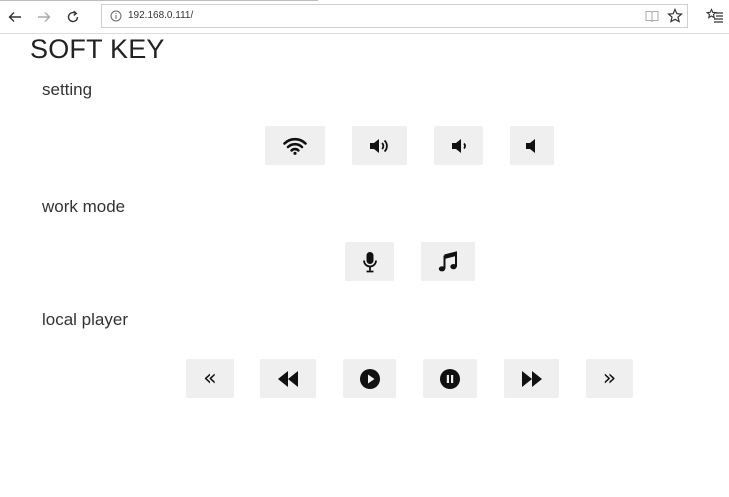  I want to click on fast-forward-icon, so click(531, 378).